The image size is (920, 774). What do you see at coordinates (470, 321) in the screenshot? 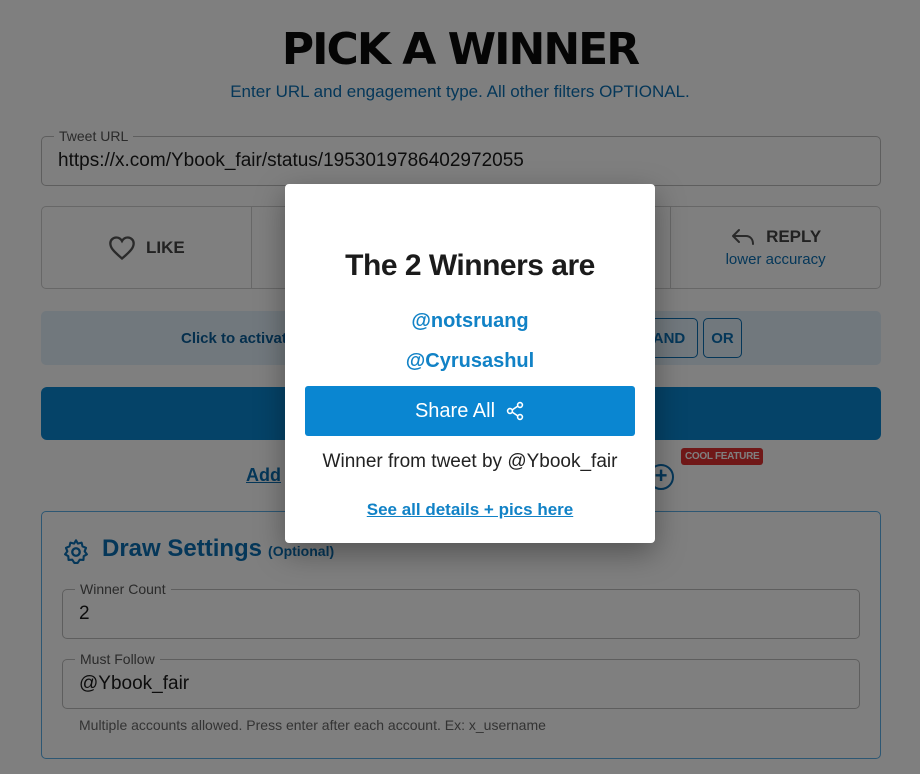
I see `winner-handle-1: @notsruang` at bounding box center [470, 321].